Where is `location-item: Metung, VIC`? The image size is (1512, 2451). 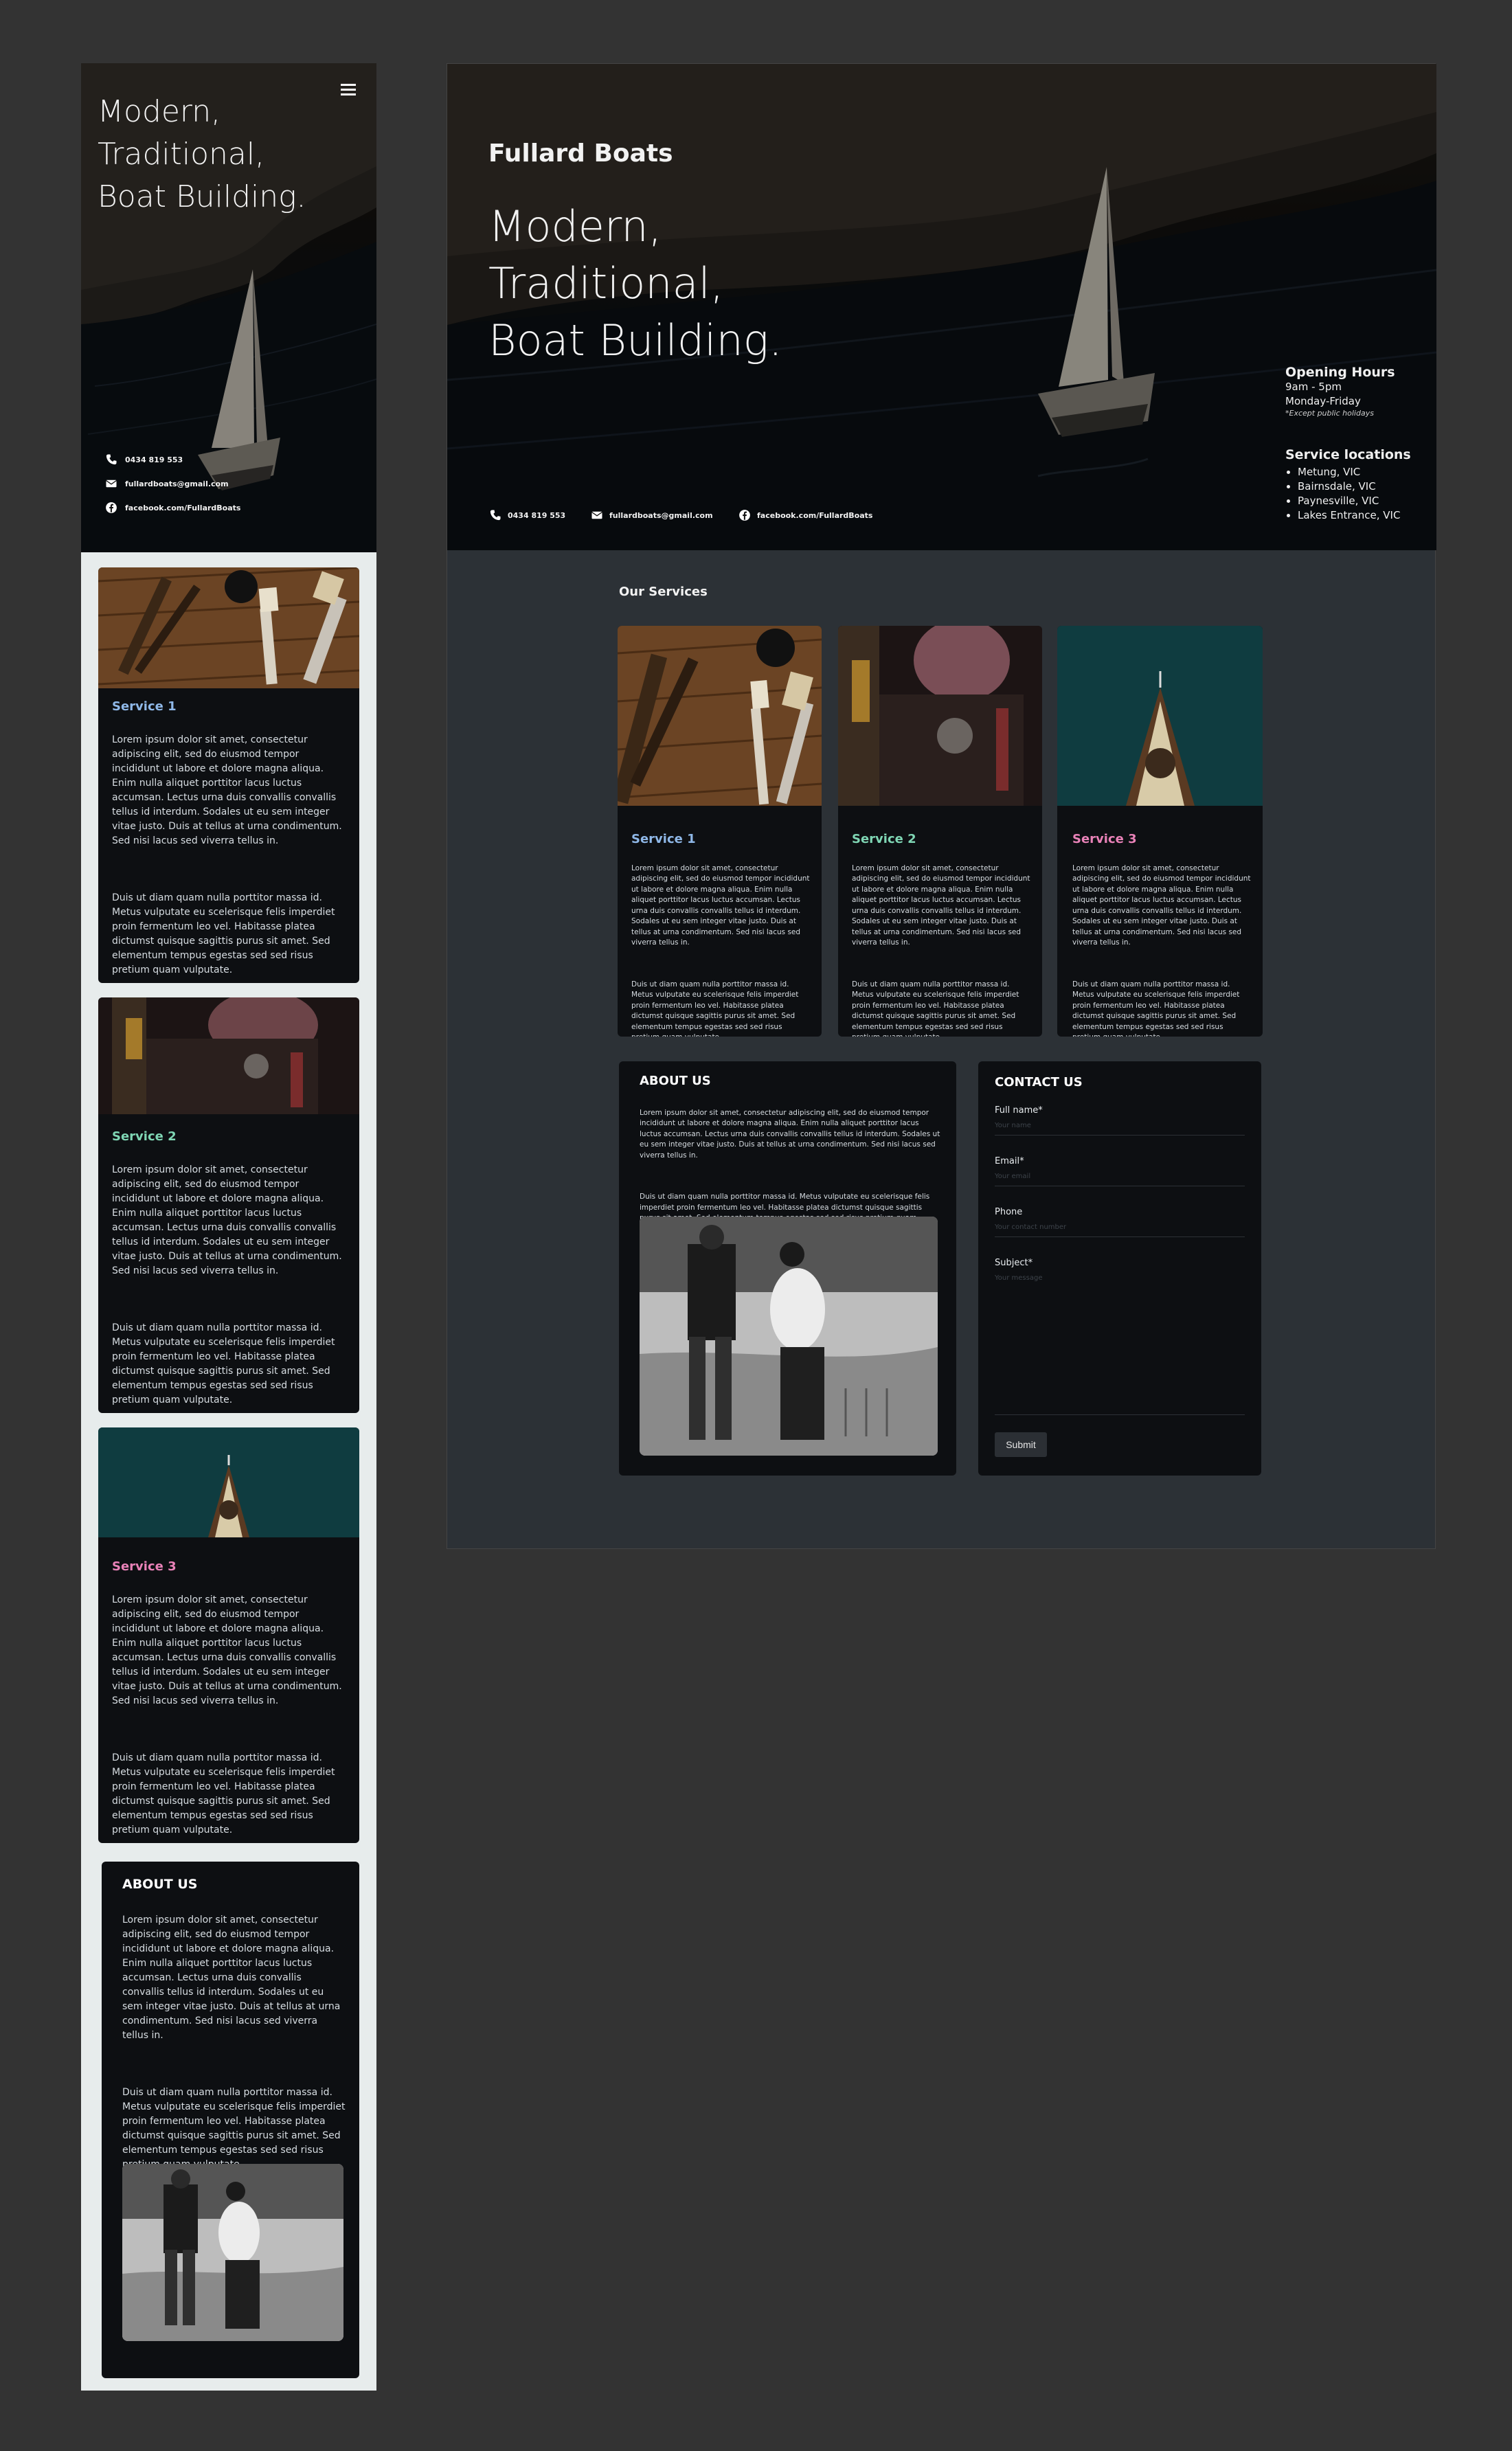 location-item: Metung, VIC is located at coordinates (1355, 472).